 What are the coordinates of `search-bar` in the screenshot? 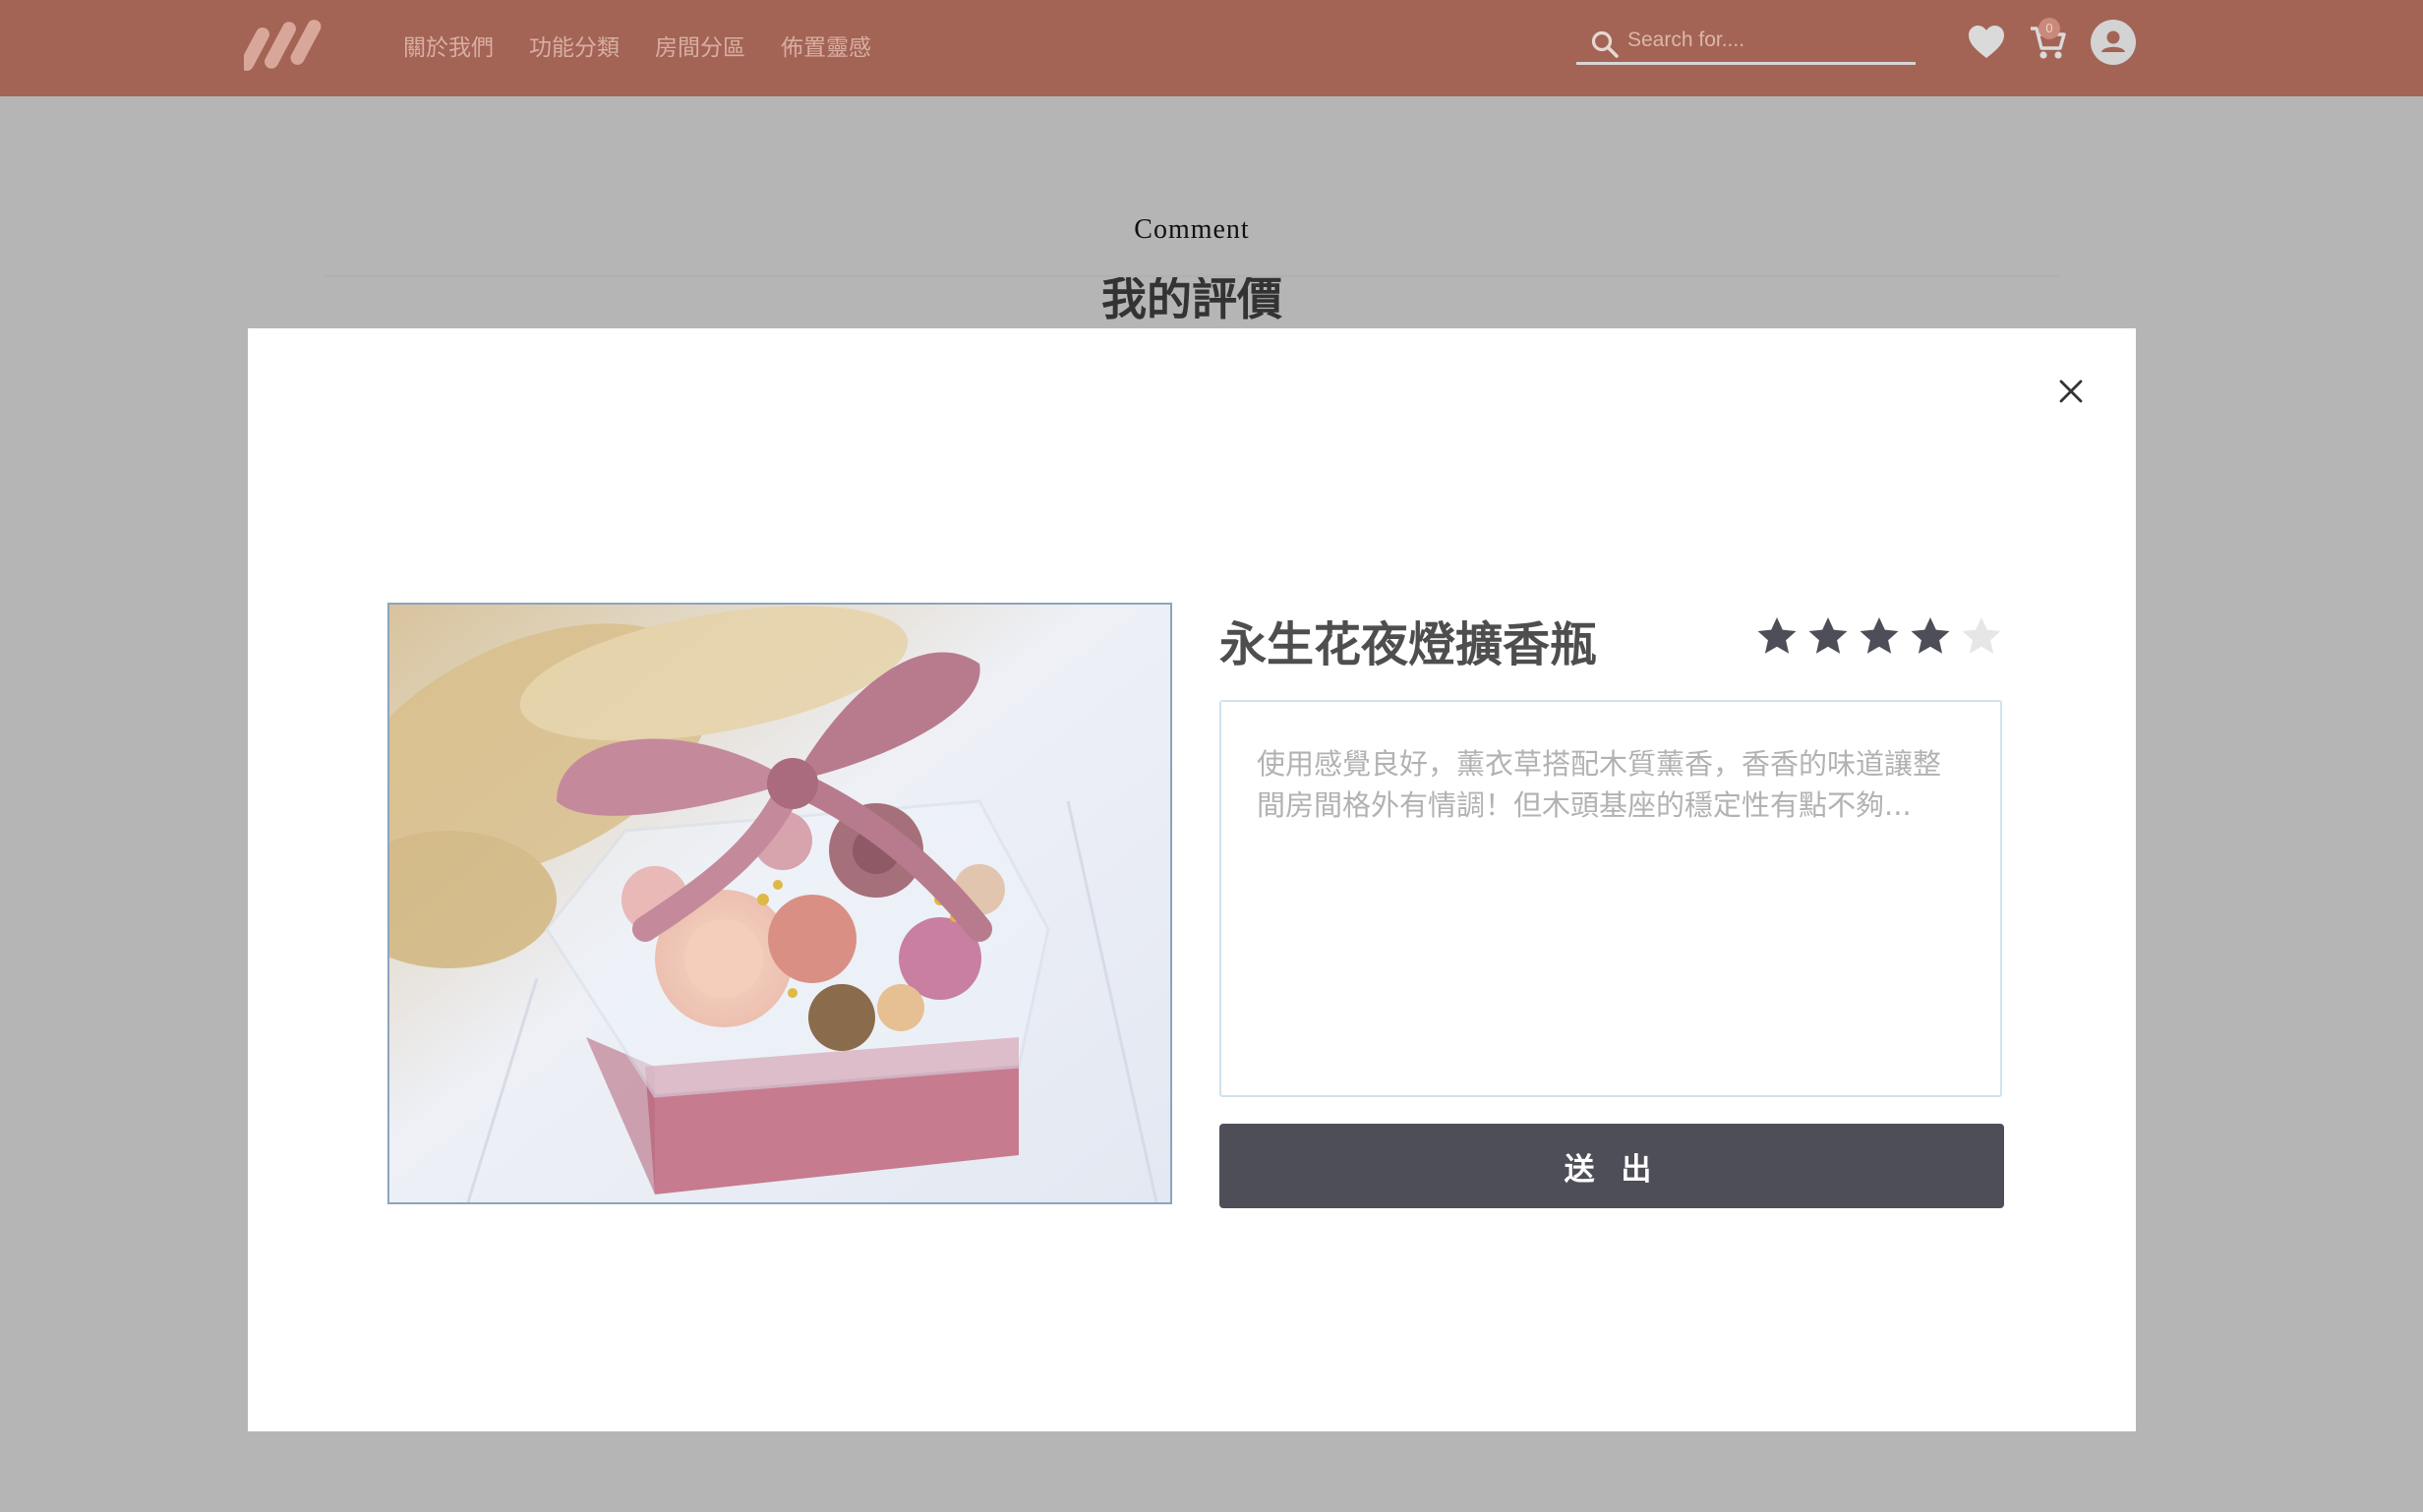 It's located at (1746, 42).